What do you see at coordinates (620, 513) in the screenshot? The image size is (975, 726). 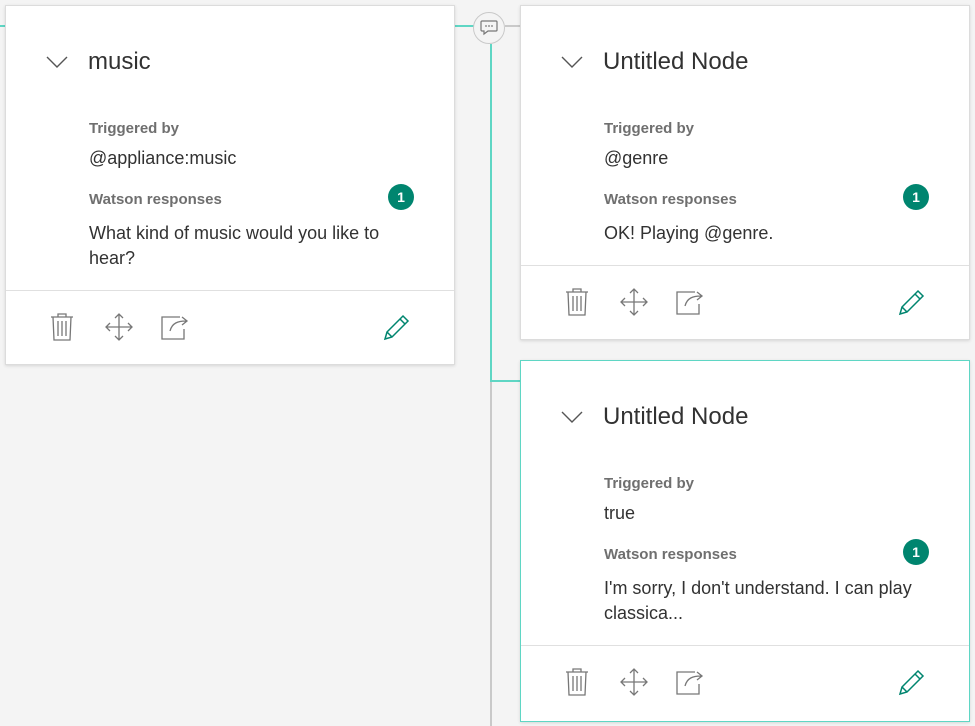 I see `trigger-value: true` at bounding box center [620, 513].